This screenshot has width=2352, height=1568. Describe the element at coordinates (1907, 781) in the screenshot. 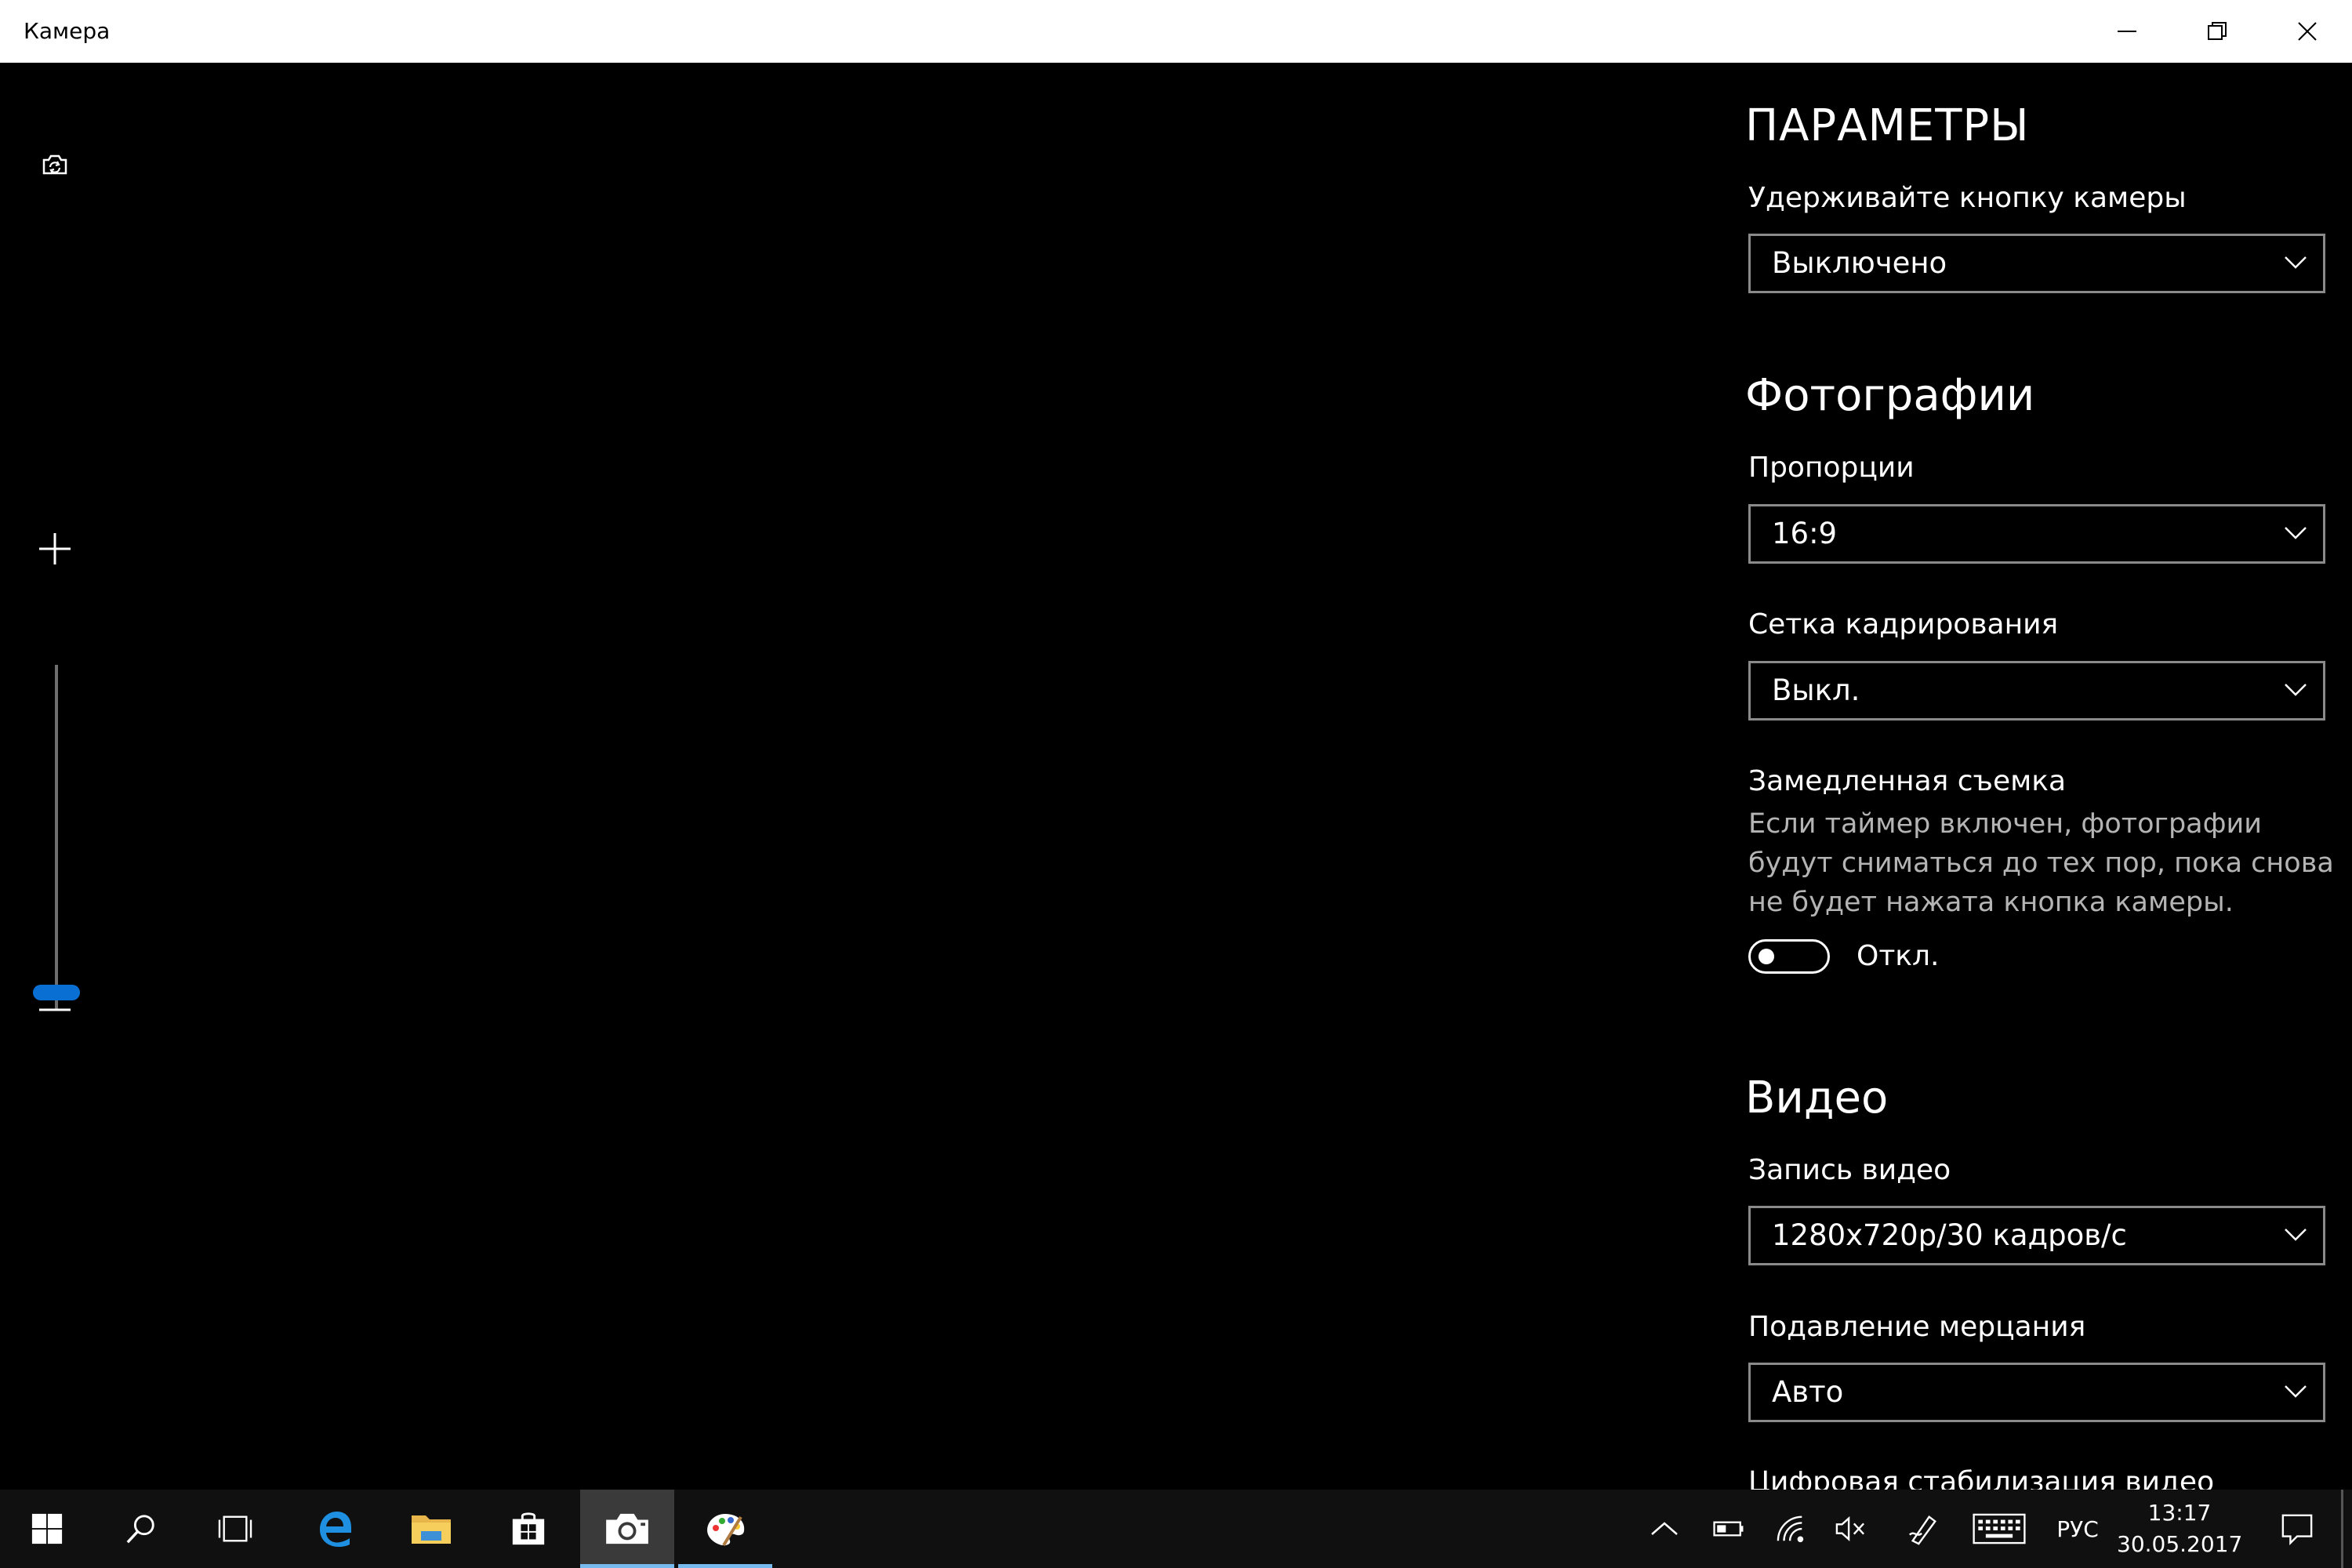

I see `timelapse-label: Замедленная съемка` at that location.